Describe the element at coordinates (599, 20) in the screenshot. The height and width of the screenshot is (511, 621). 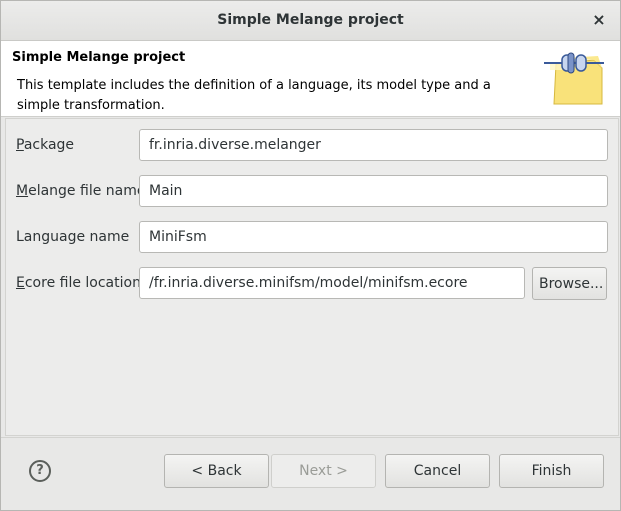
I see `close-button: ×` at that location.